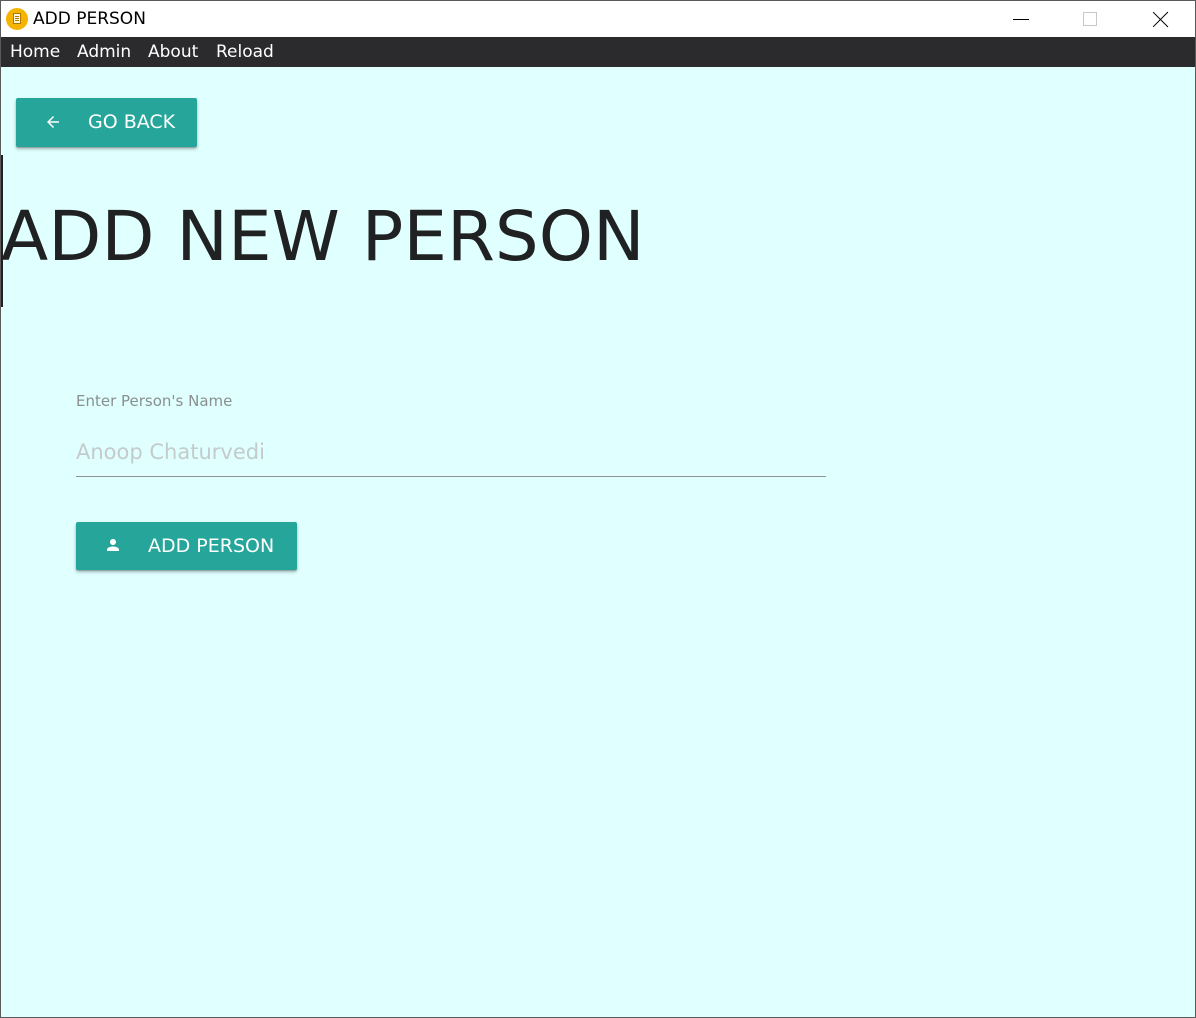 Image resolution: width=1196 pixels, height=1018 pixels. I want to click on name-field-label: Enter Person's Name, so click(154, 401).